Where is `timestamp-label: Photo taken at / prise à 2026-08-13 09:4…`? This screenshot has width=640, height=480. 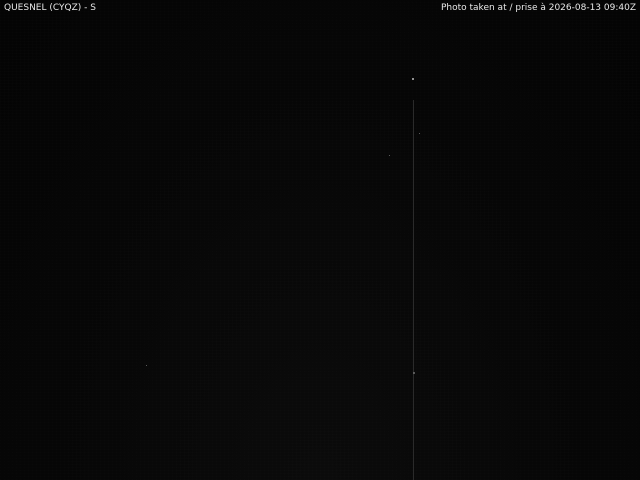 timestamp-label: Photo taken at / prise à 2026-08-13 09:4… is located at coordinates (538, 8).